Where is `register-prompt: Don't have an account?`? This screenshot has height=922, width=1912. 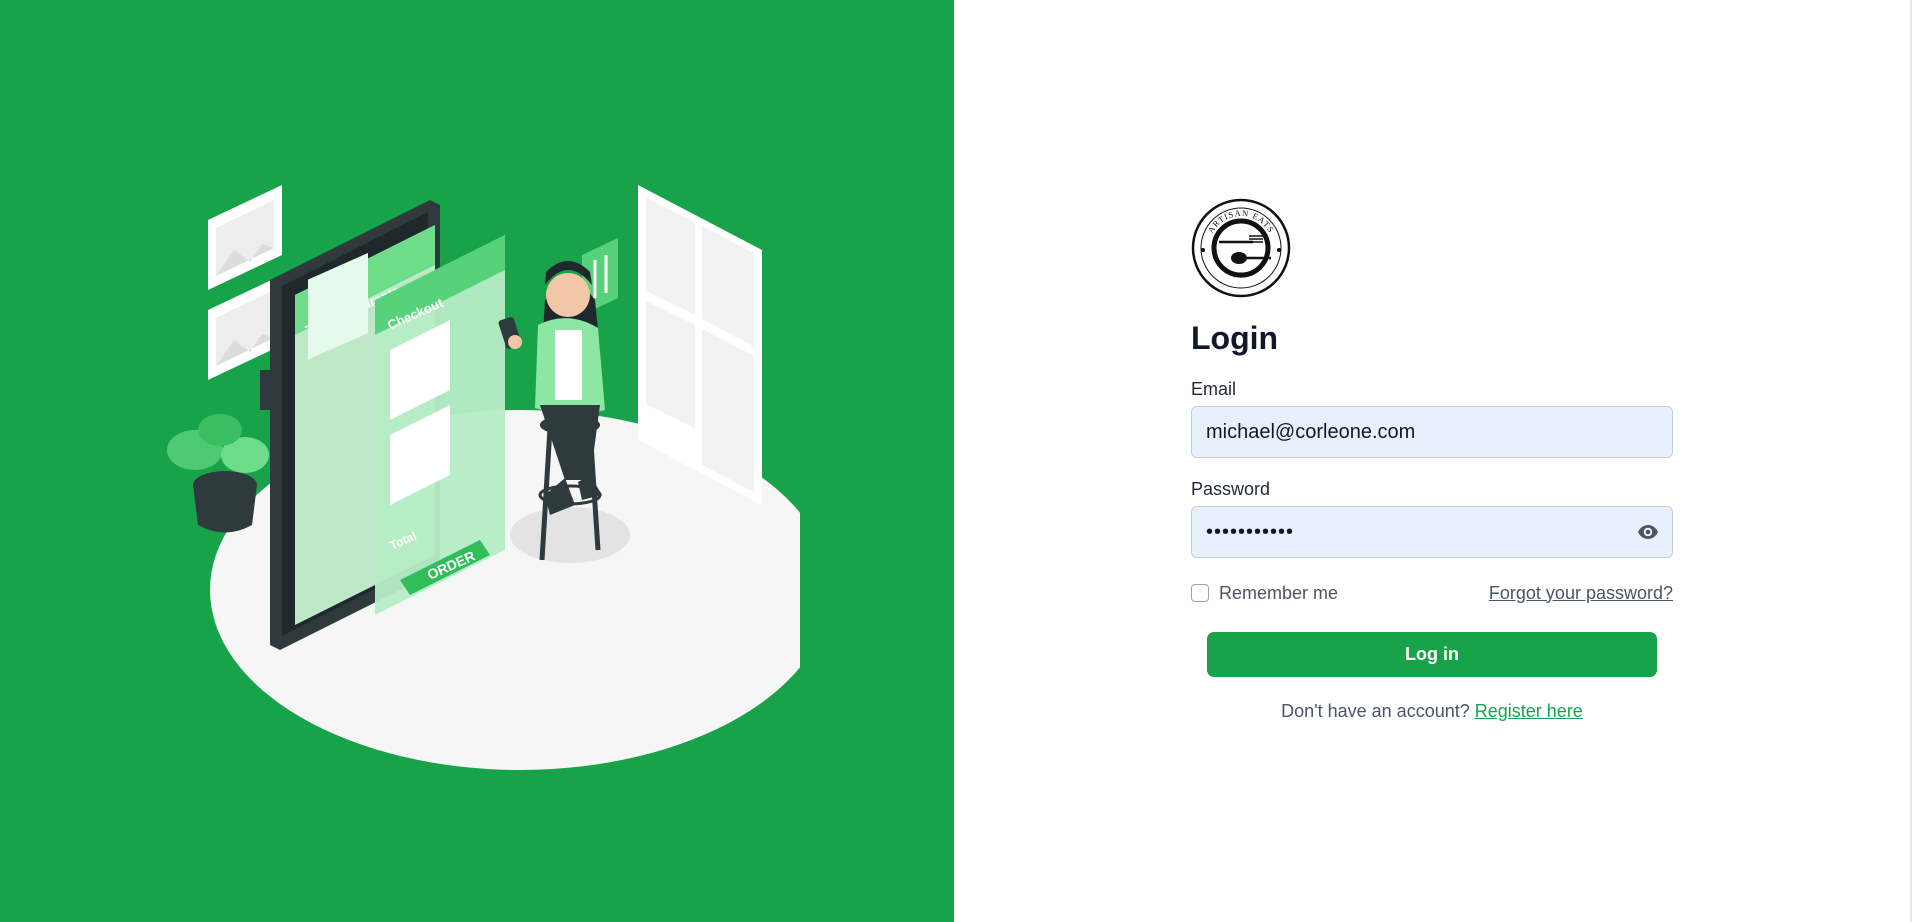
register-prompt: Don't have an account? is located at coordinates (1375, 711).